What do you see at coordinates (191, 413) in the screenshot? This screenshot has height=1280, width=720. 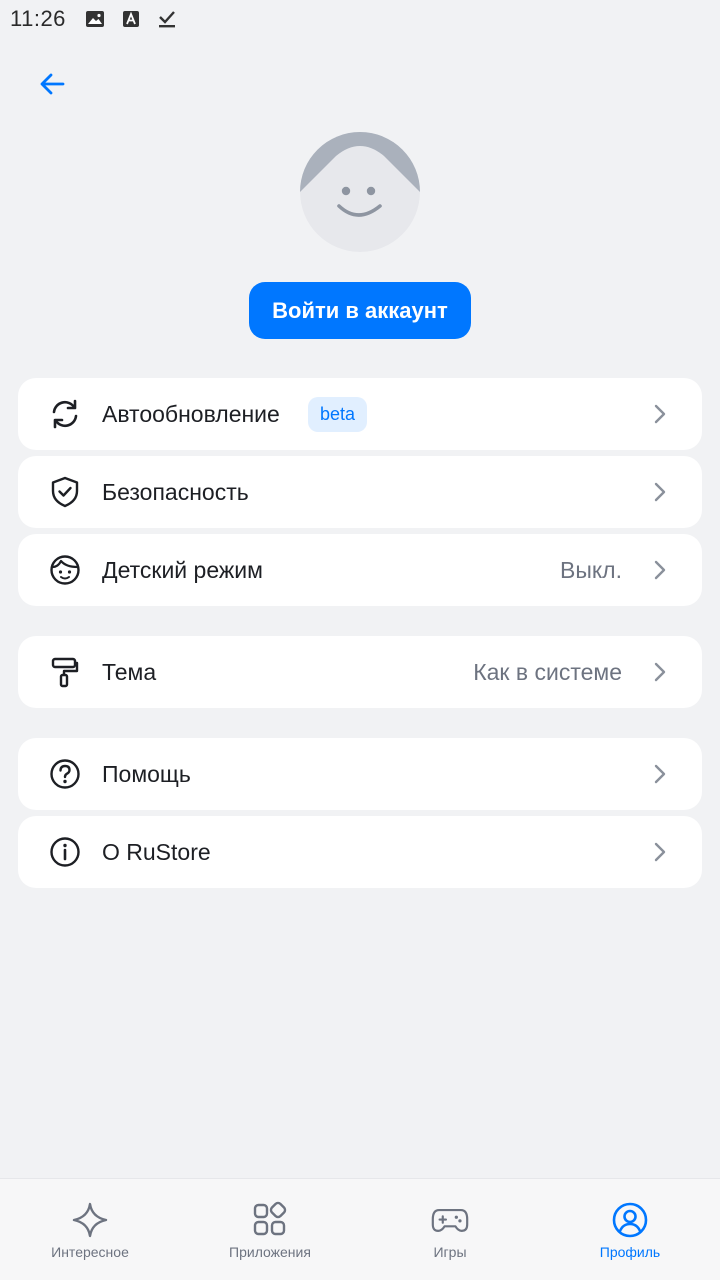 I see `menu-item-label: Автообновление` at bounding box center [191, 413].